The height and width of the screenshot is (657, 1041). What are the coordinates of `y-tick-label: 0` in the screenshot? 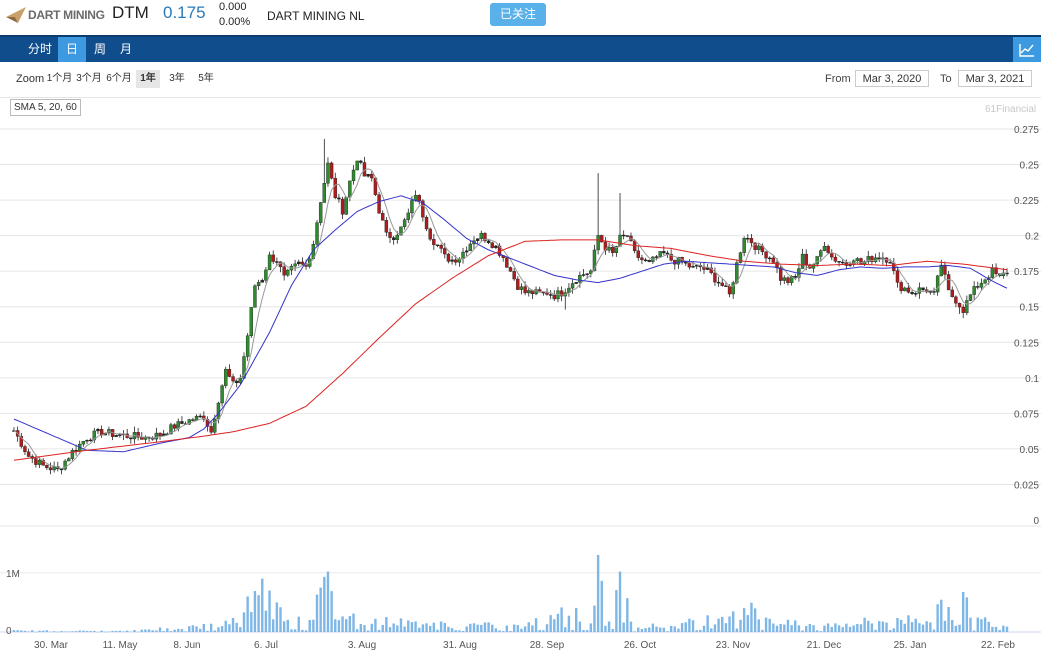 It's located at (1036, 521).